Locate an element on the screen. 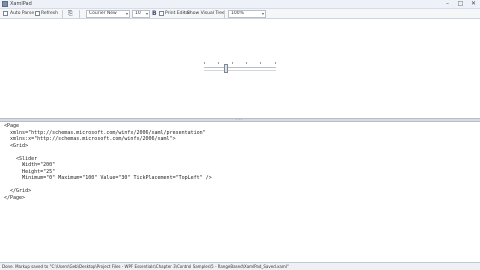  font-size-select: 10 ▾ is located at coordinates (141, 14).